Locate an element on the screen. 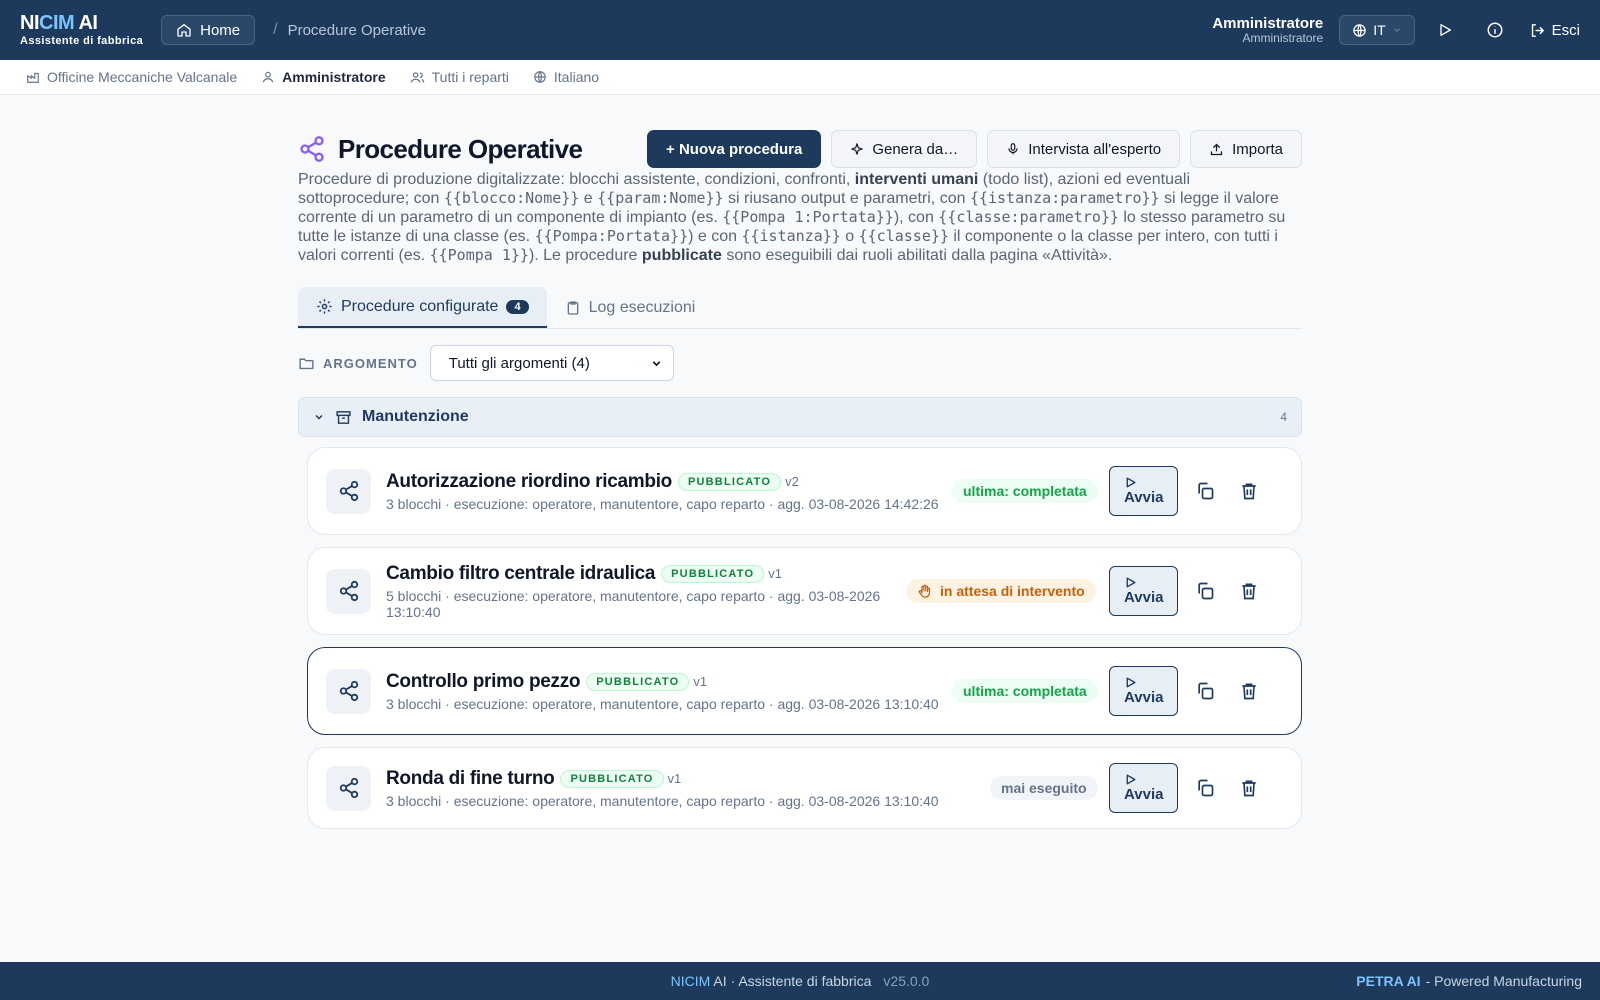  group-title: Manutenzione is located at coordinates (415, 416).